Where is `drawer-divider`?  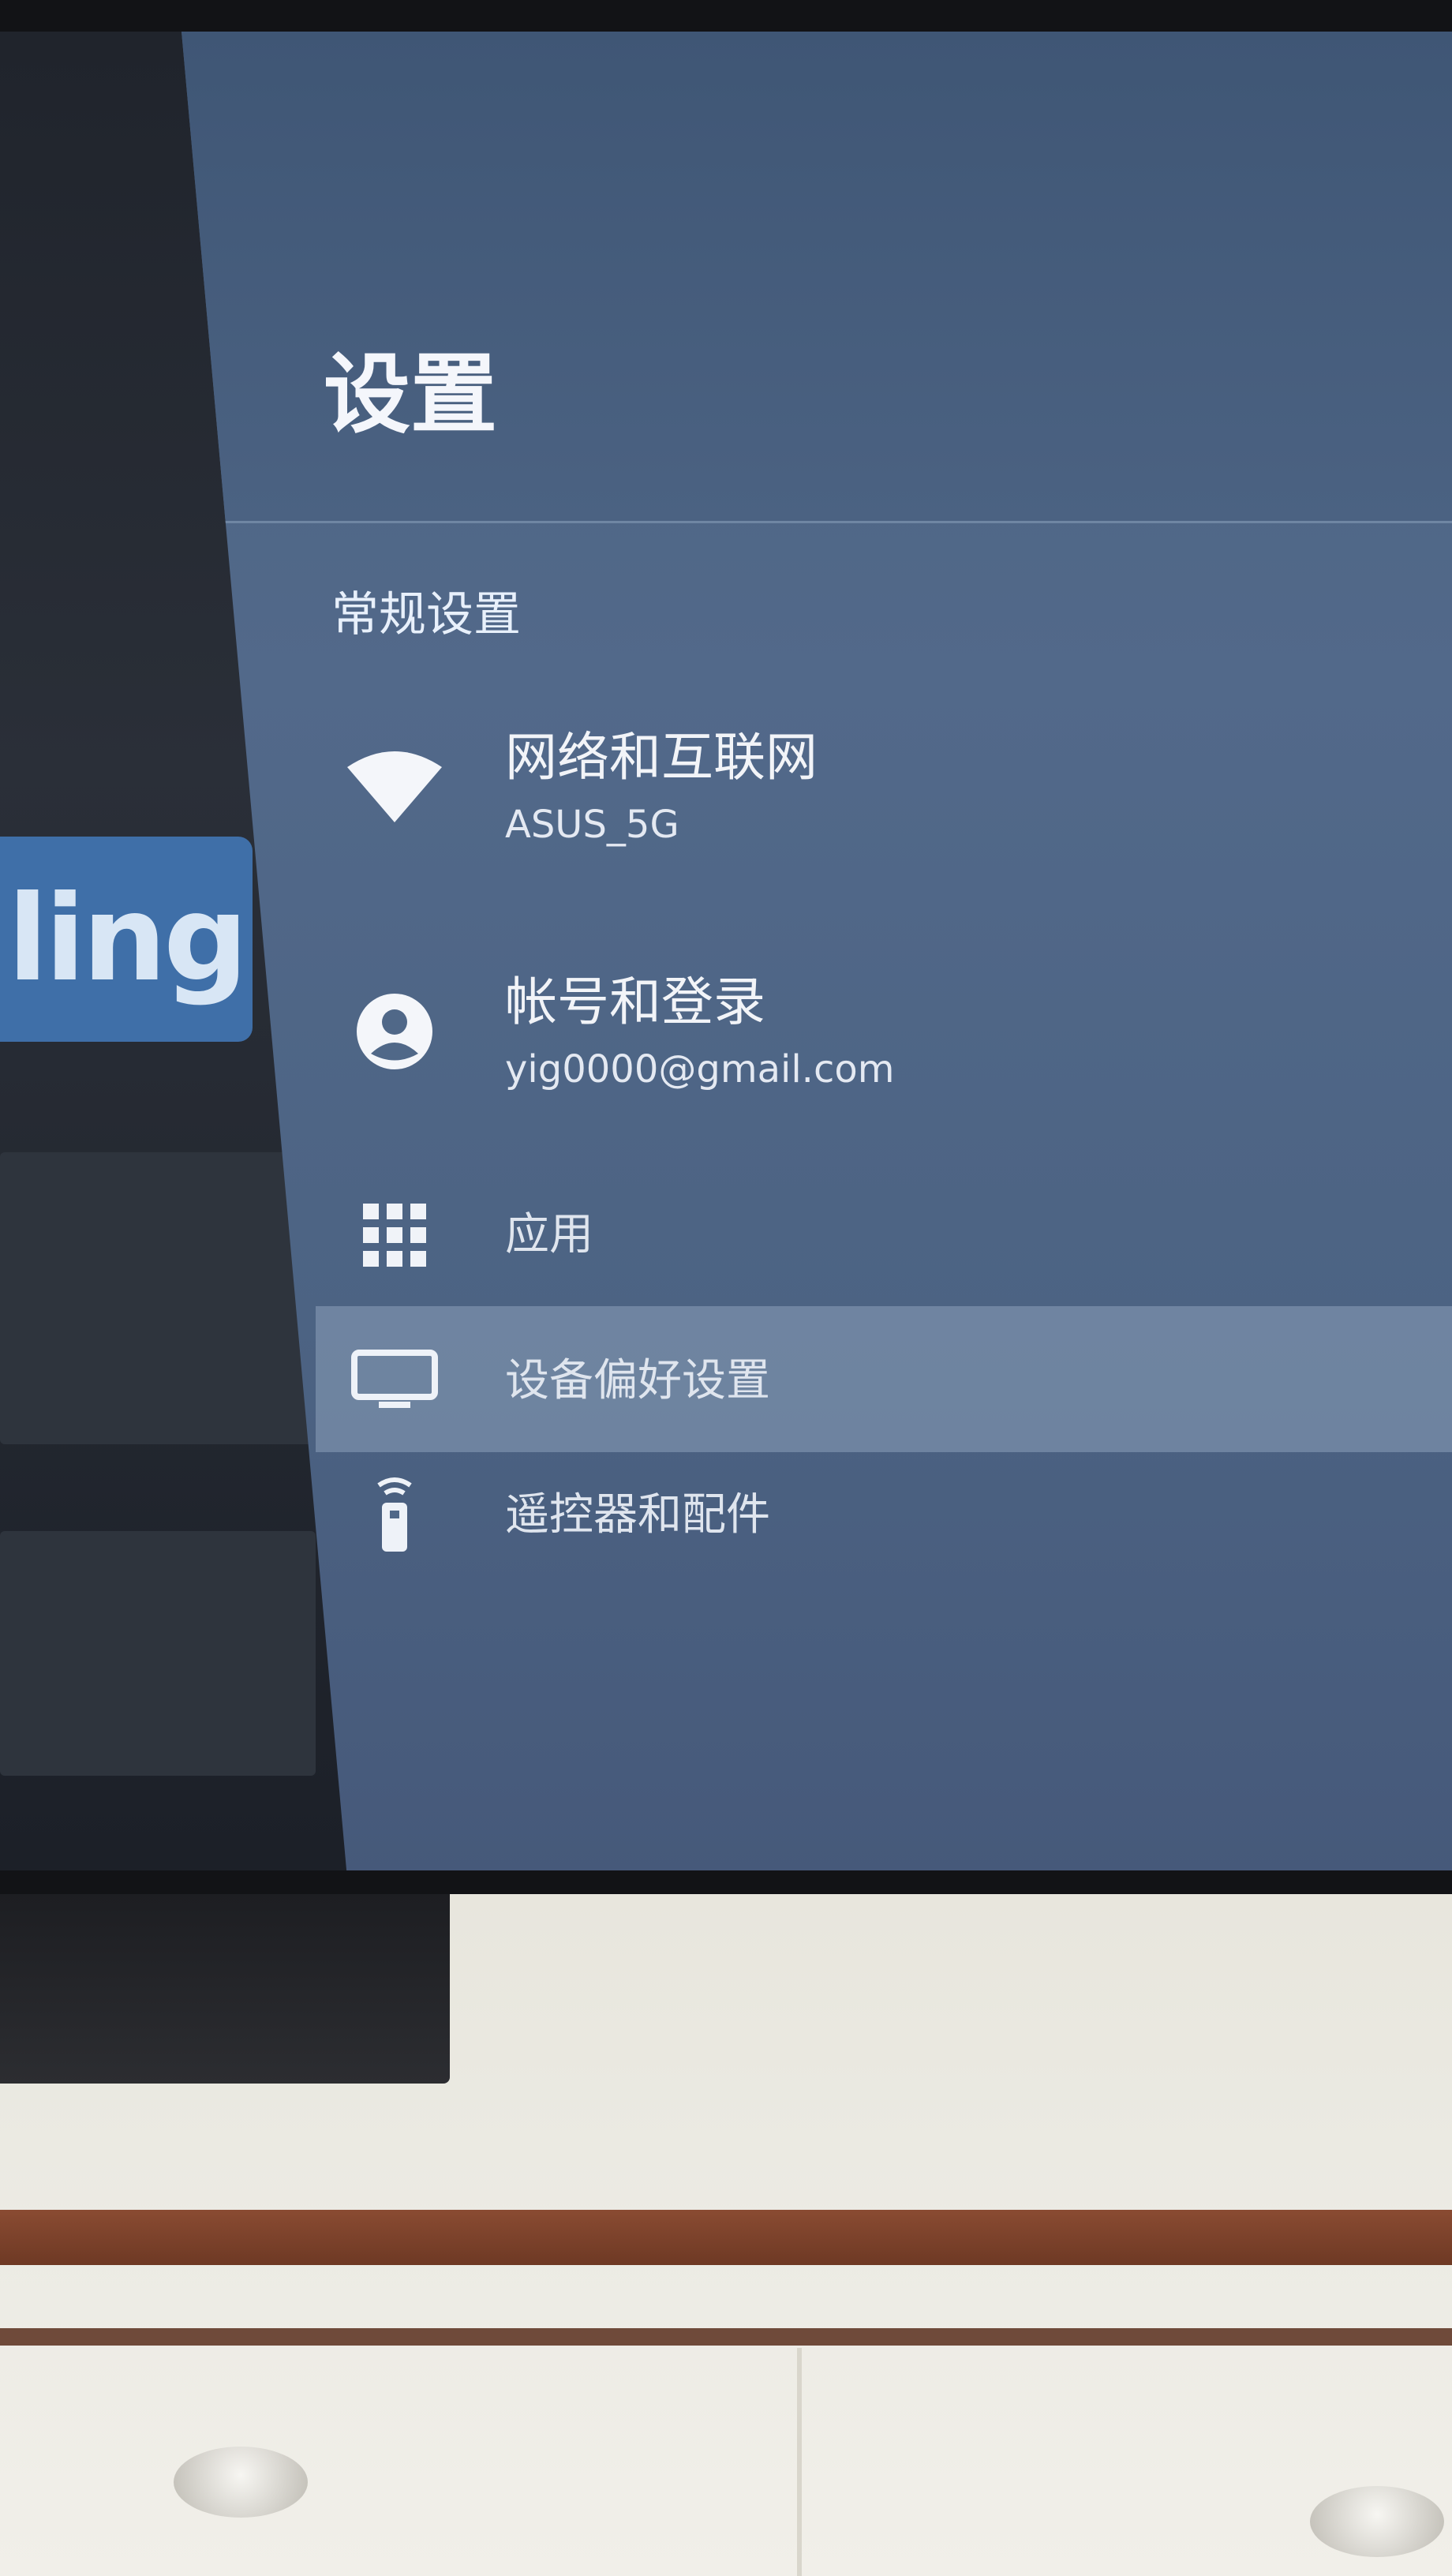 drawer-divider is located at coordinates (799, 2462).